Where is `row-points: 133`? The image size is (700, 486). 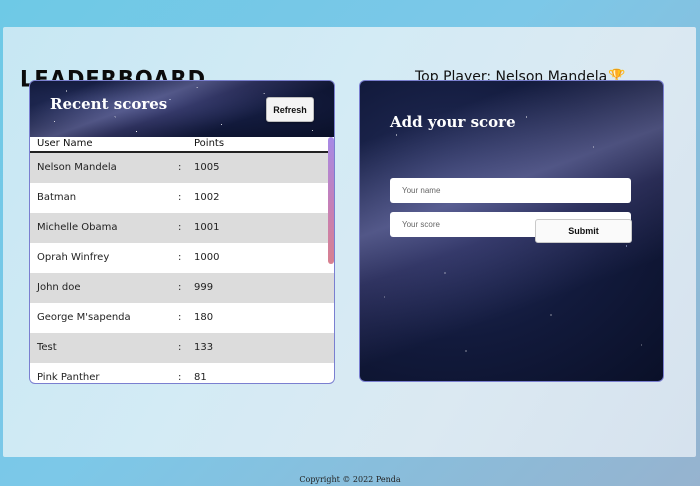
row-points: 133 is located at coordinates (204, 347).